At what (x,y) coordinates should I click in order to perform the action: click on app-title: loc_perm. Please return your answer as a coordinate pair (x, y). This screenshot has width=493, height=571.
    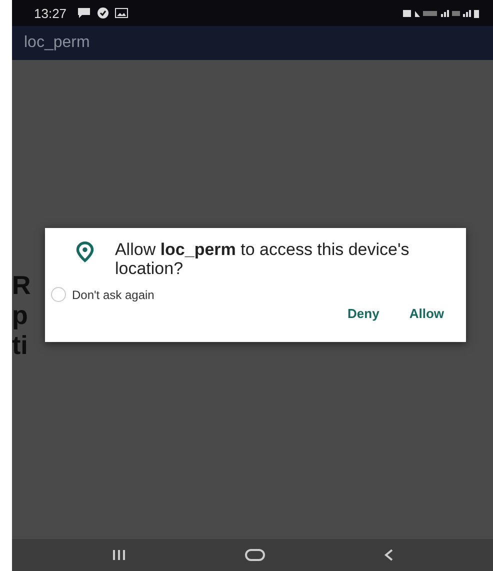
    Looking at the image, I should click on (57, 43).